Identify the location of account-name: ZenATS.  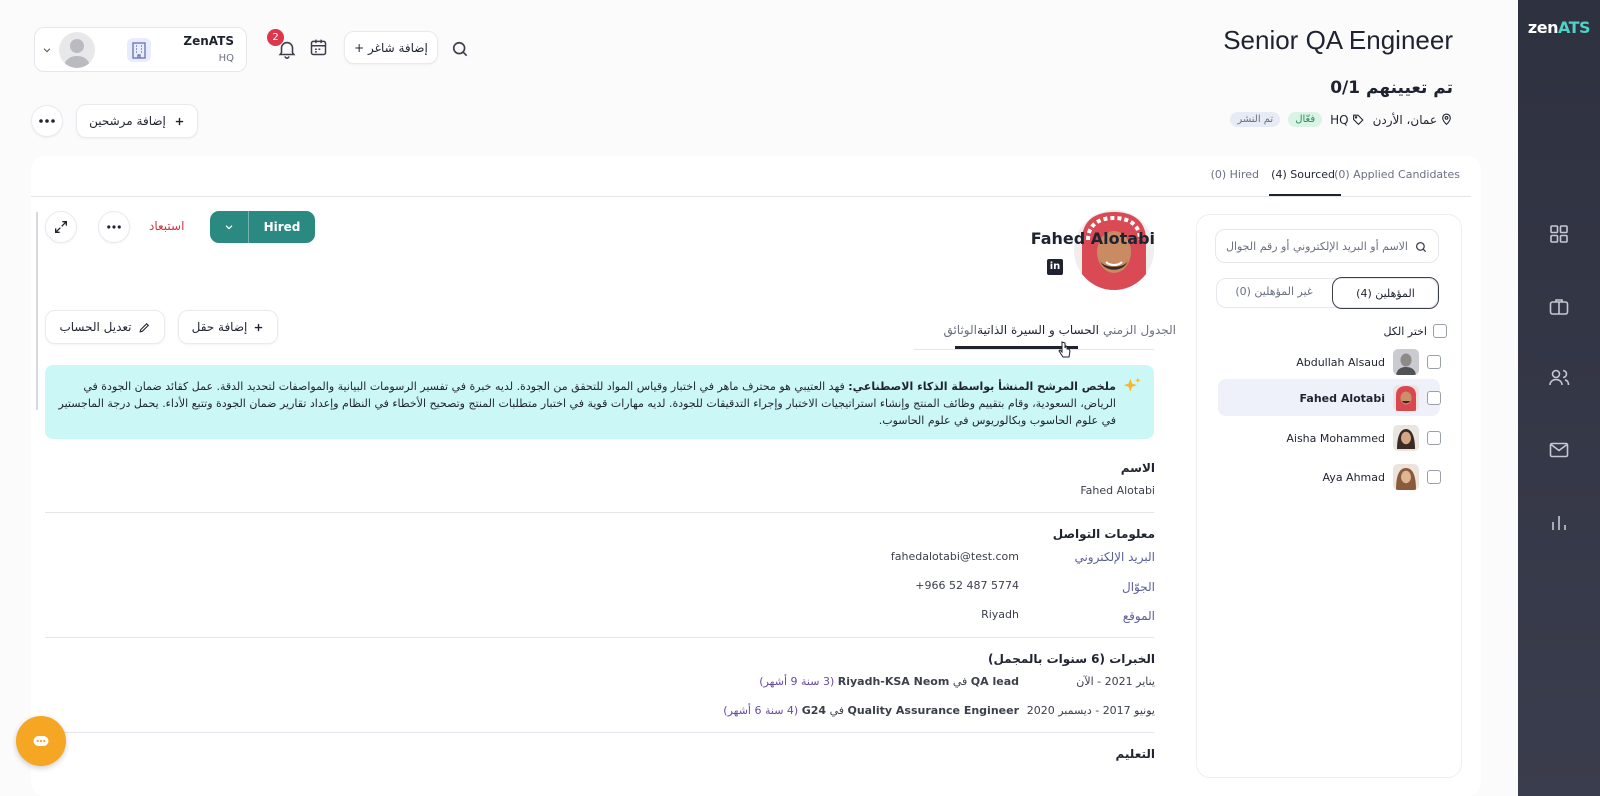
(208, 41).